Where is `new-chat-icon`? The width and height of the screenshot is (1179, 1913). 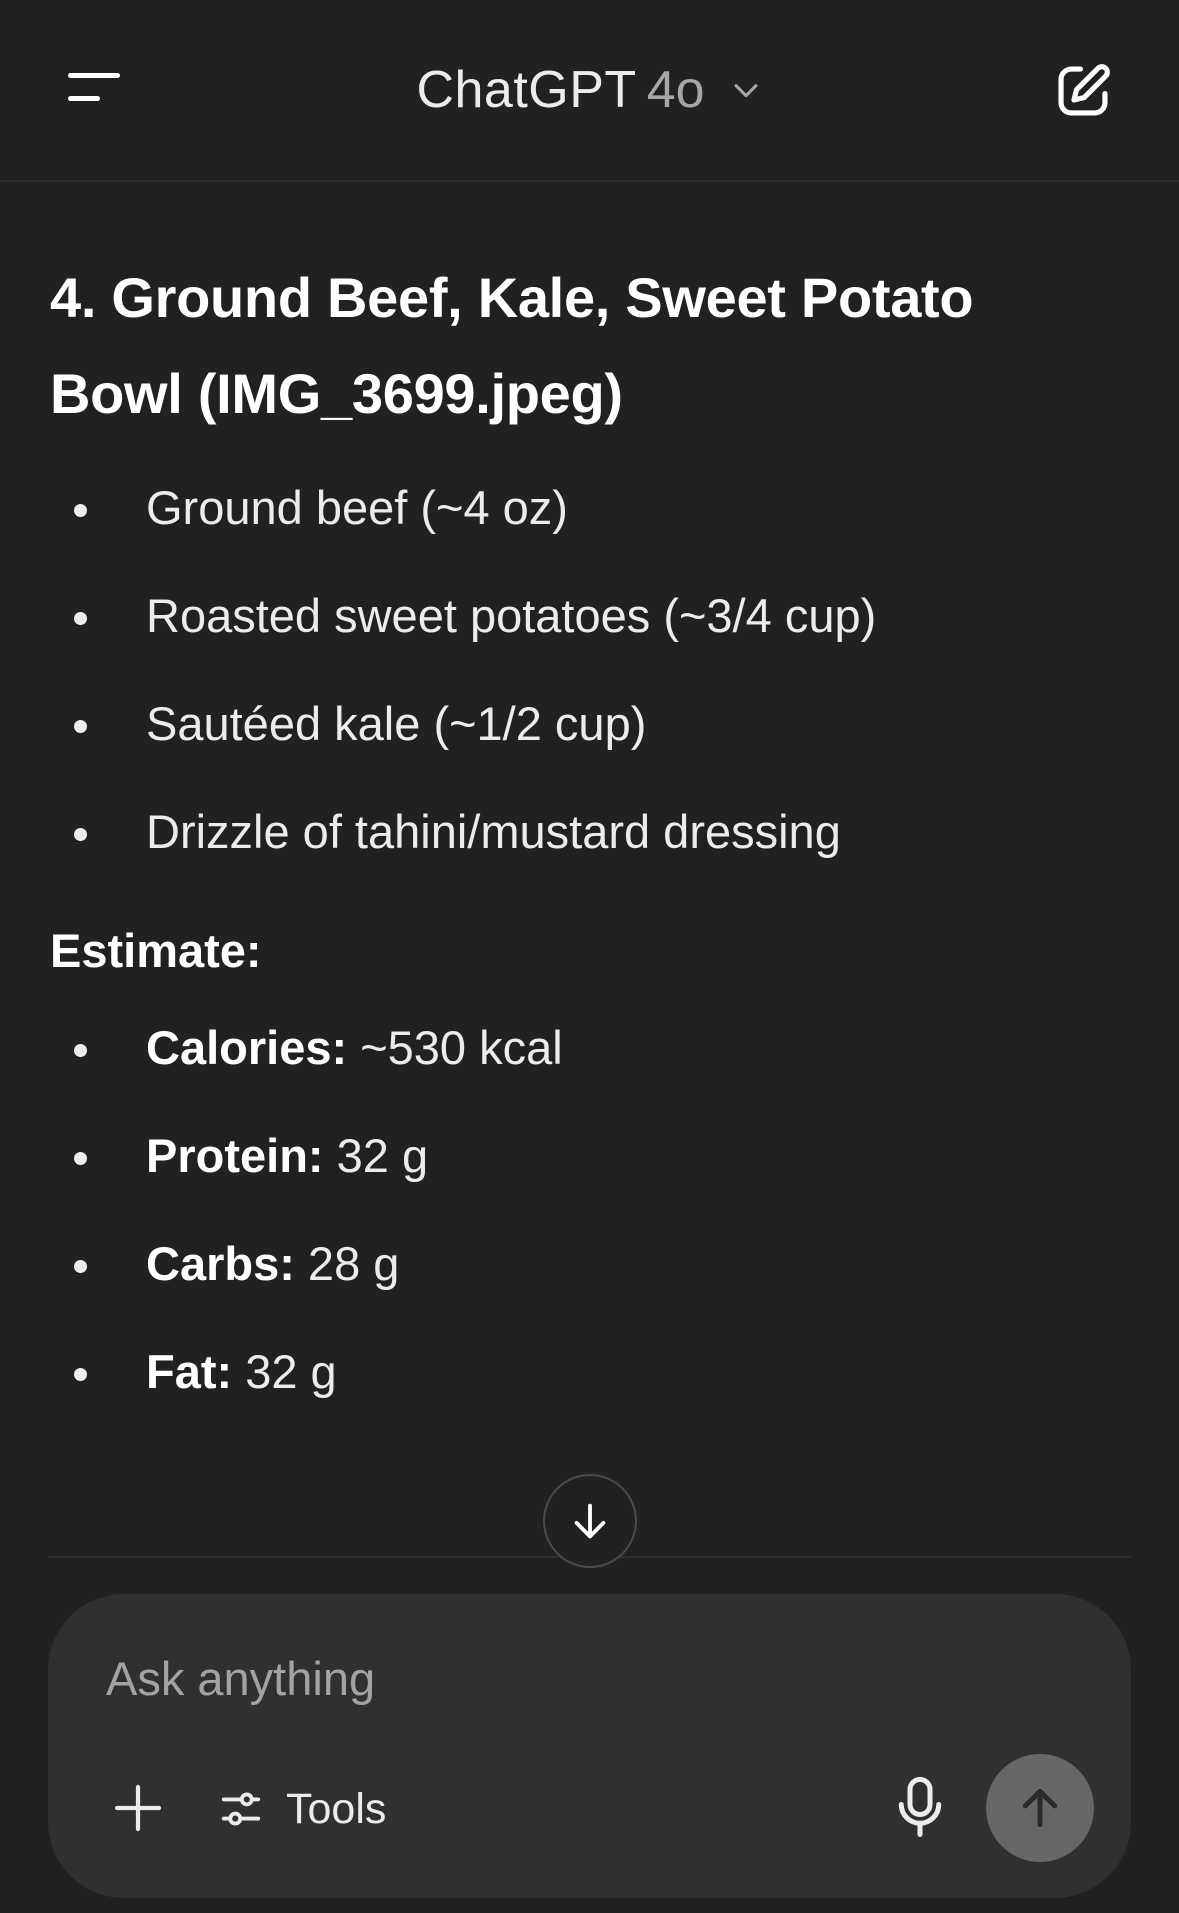
new-chat-icon is located at coordinates (1084, 90).